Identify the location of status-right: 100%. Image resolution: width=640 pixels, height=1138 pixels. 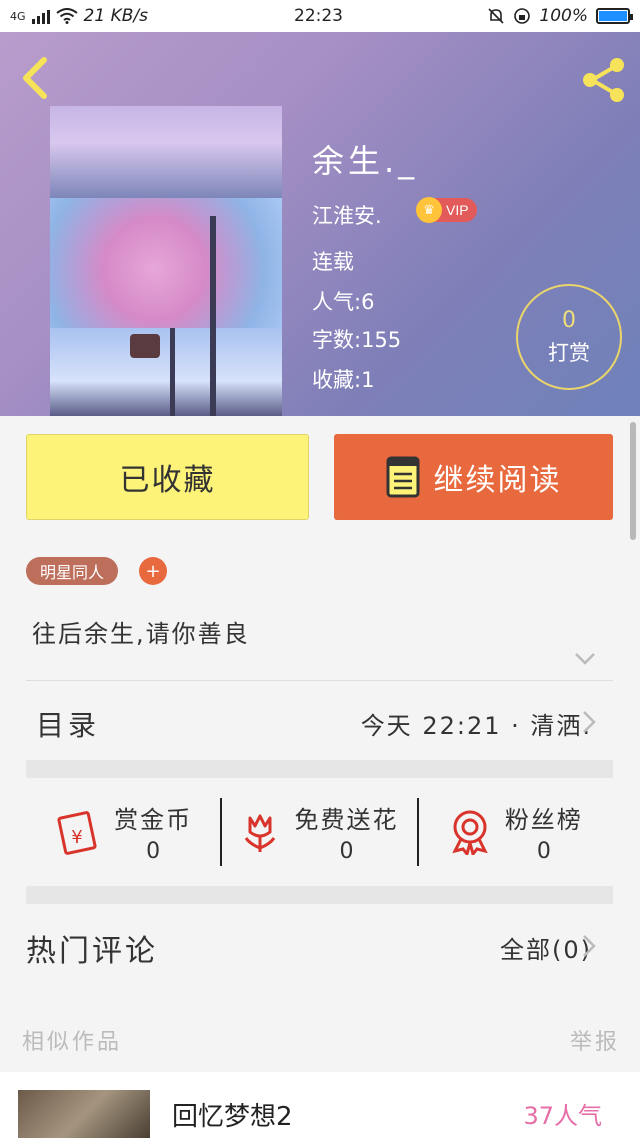
(560, 16).